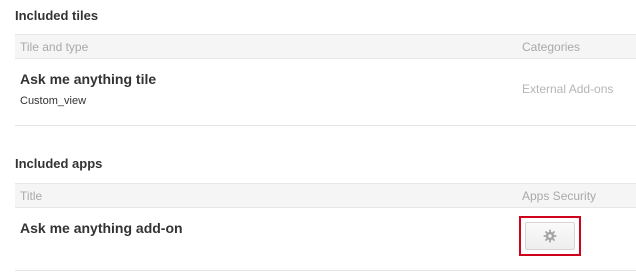 The width and height of the screenshot is (636, 277). Describe the element at coordinates (325, 195) in the screenshot. I see `apps-table-header: Title Apps Security` at that location.